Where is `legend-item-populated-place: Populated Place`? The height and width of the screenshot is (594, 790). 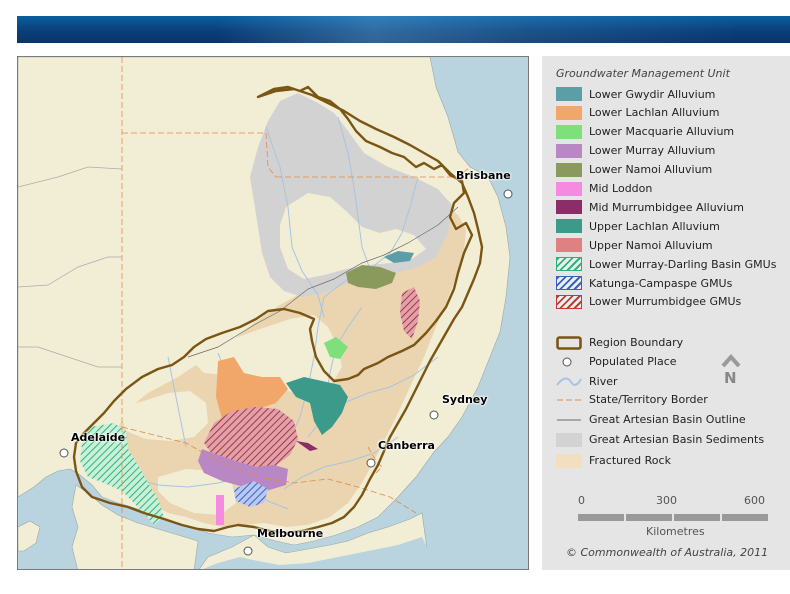
legend-item-populated-place: Populated Place is located at coordinates (616, 361).